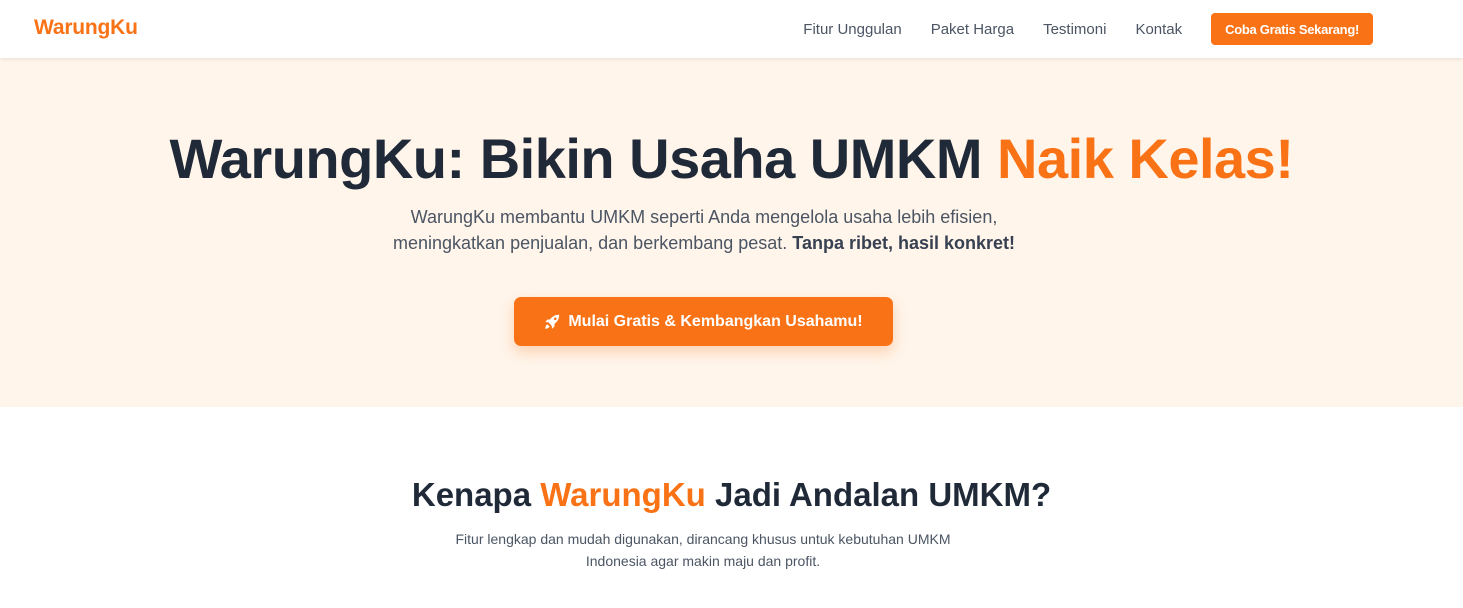 The image size is (1463, 608). What do you see at coordinates (903, 243) in the screenshot?
I see `hero-subtitle-bold: Tanpa ribet, hasil konkret!` at bounding box center [903, 243].